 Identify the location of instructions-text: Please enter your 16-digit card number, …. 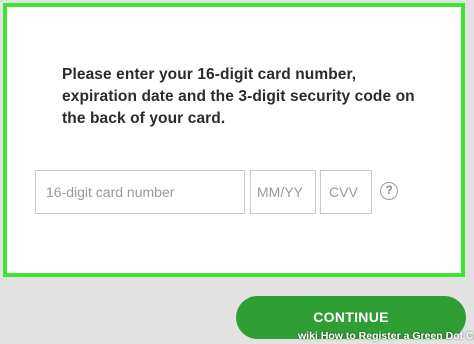
(238, 96).